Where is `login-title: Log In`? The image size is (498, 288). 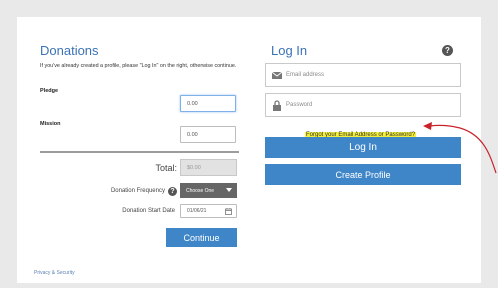 login-title: Log In is located at coordinates (289, 50).